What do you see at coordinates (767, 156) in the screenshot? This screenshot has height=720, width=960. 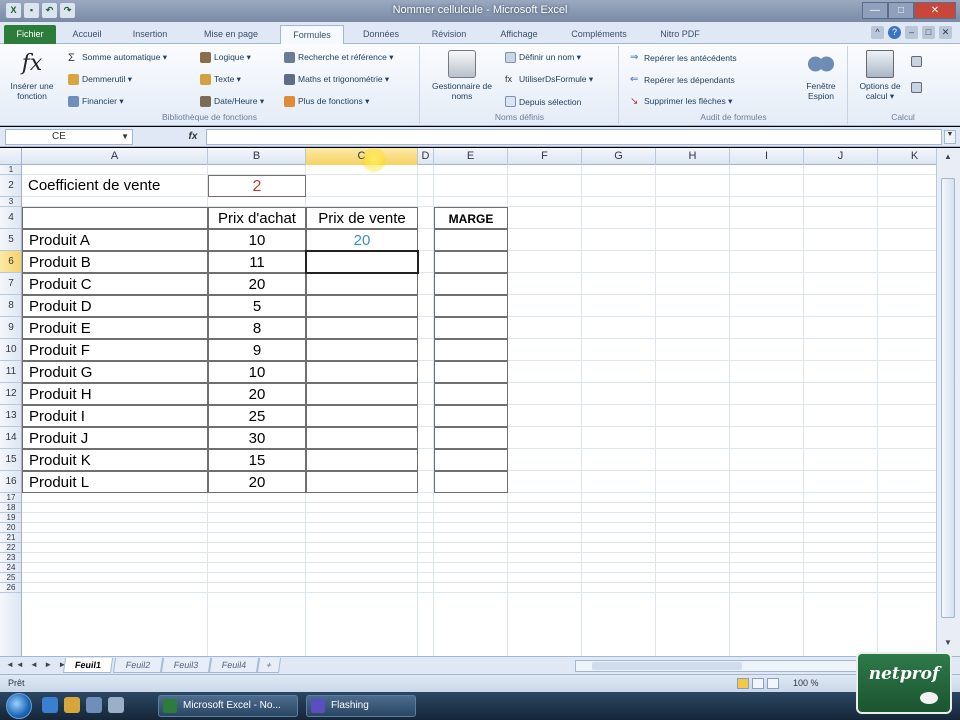 I see `column-header-i: I` at bounding box center [767, 156].